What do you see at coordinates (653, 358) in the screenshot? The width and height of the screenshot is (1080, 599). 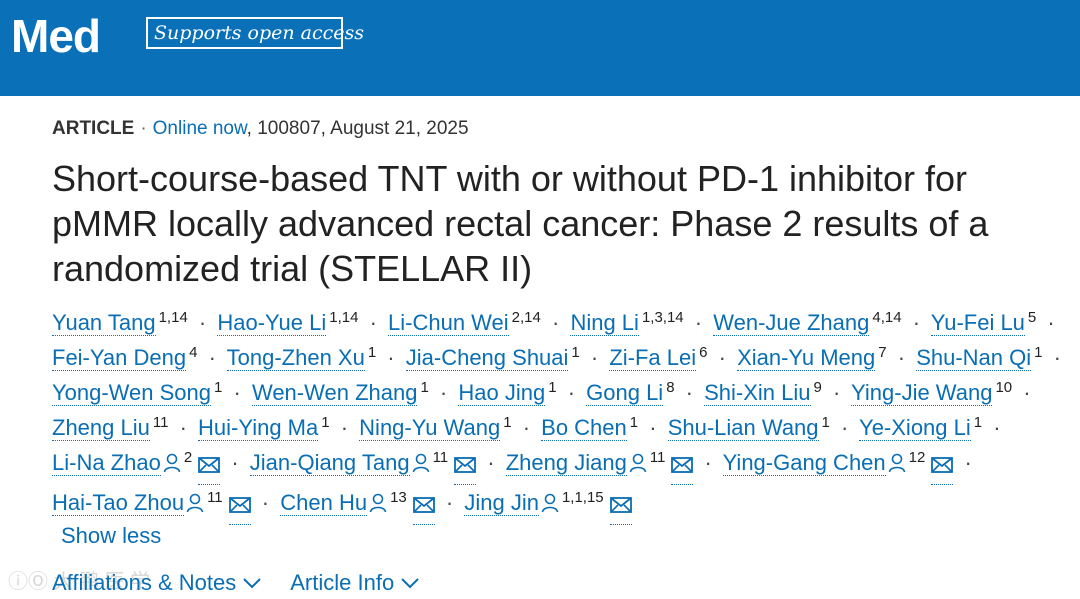 I see `author-name-link: Zi-Fa Lei` at bounding box center [653, 358].